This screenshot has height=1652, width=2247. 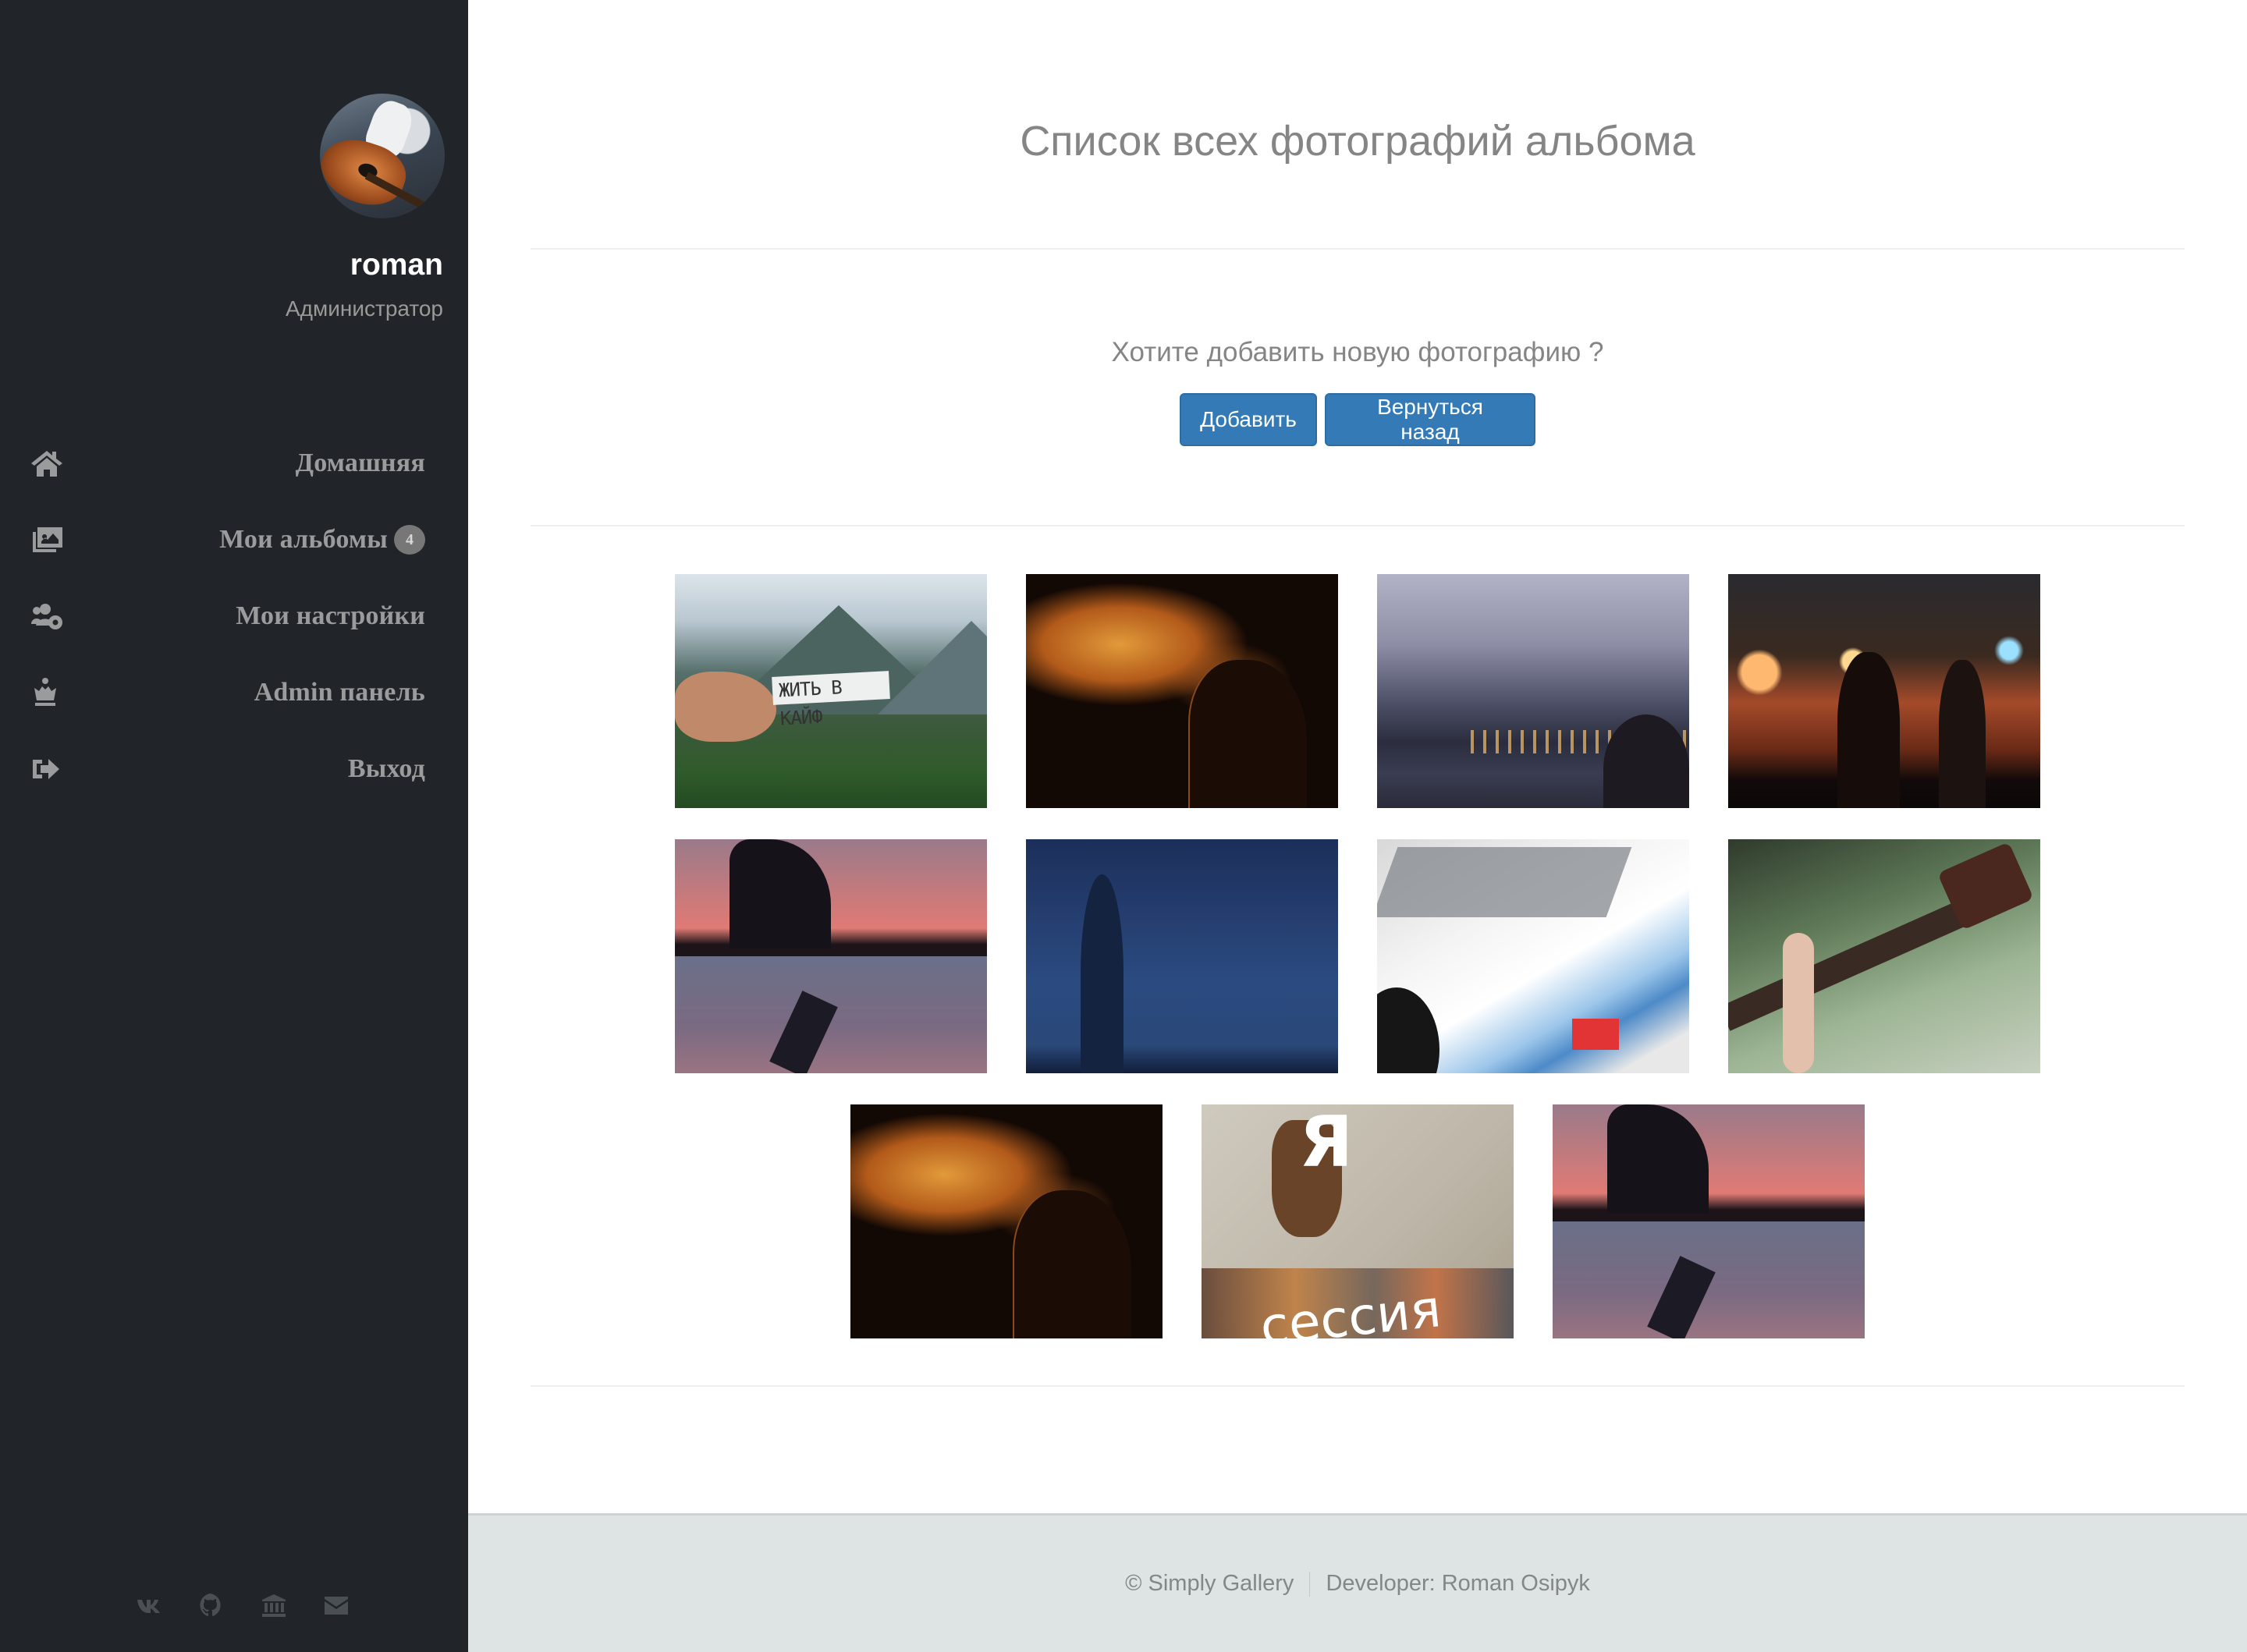 What do you see at coordinates (47, 539) in the screenshot?
I see `images-icon` at bounding box center [47, 539].